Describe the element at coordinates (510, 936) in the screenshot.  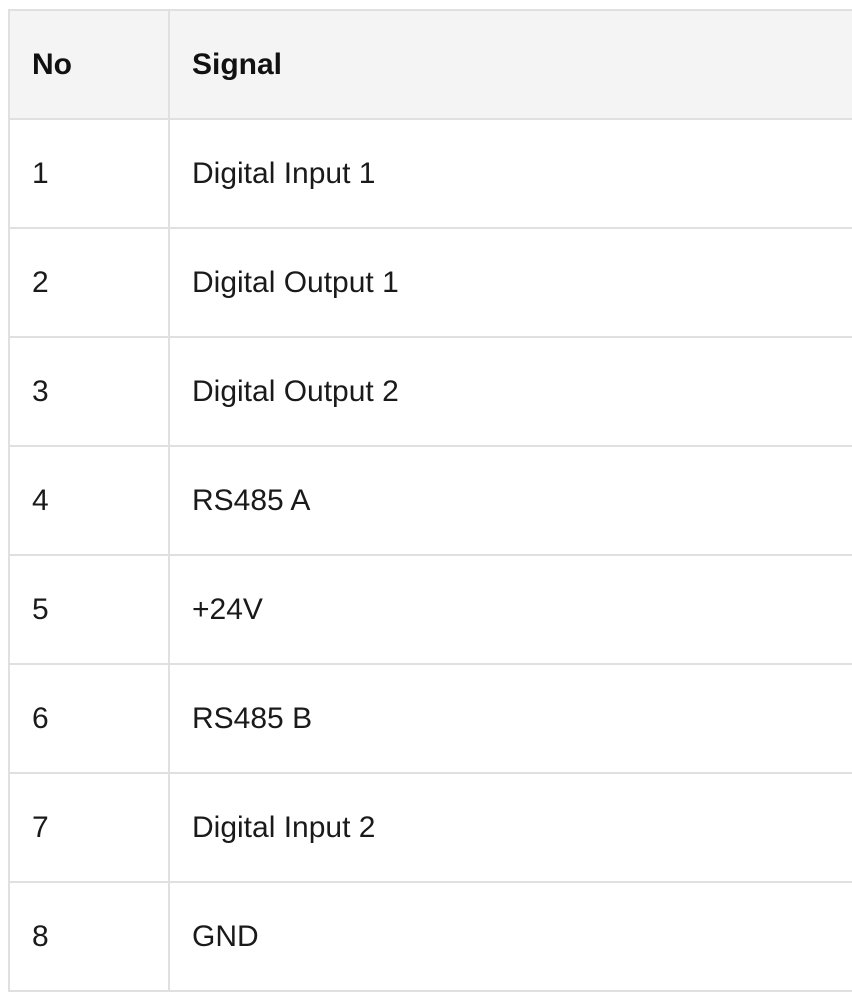
I see `cell-signal: GND` at that location.